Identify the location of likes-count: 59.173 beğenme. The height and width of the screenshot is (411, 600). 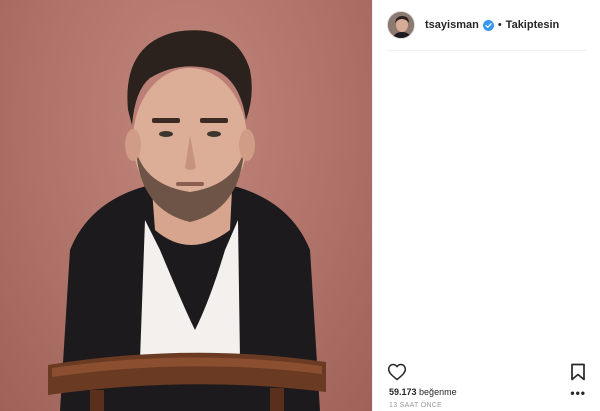
(423, 392).